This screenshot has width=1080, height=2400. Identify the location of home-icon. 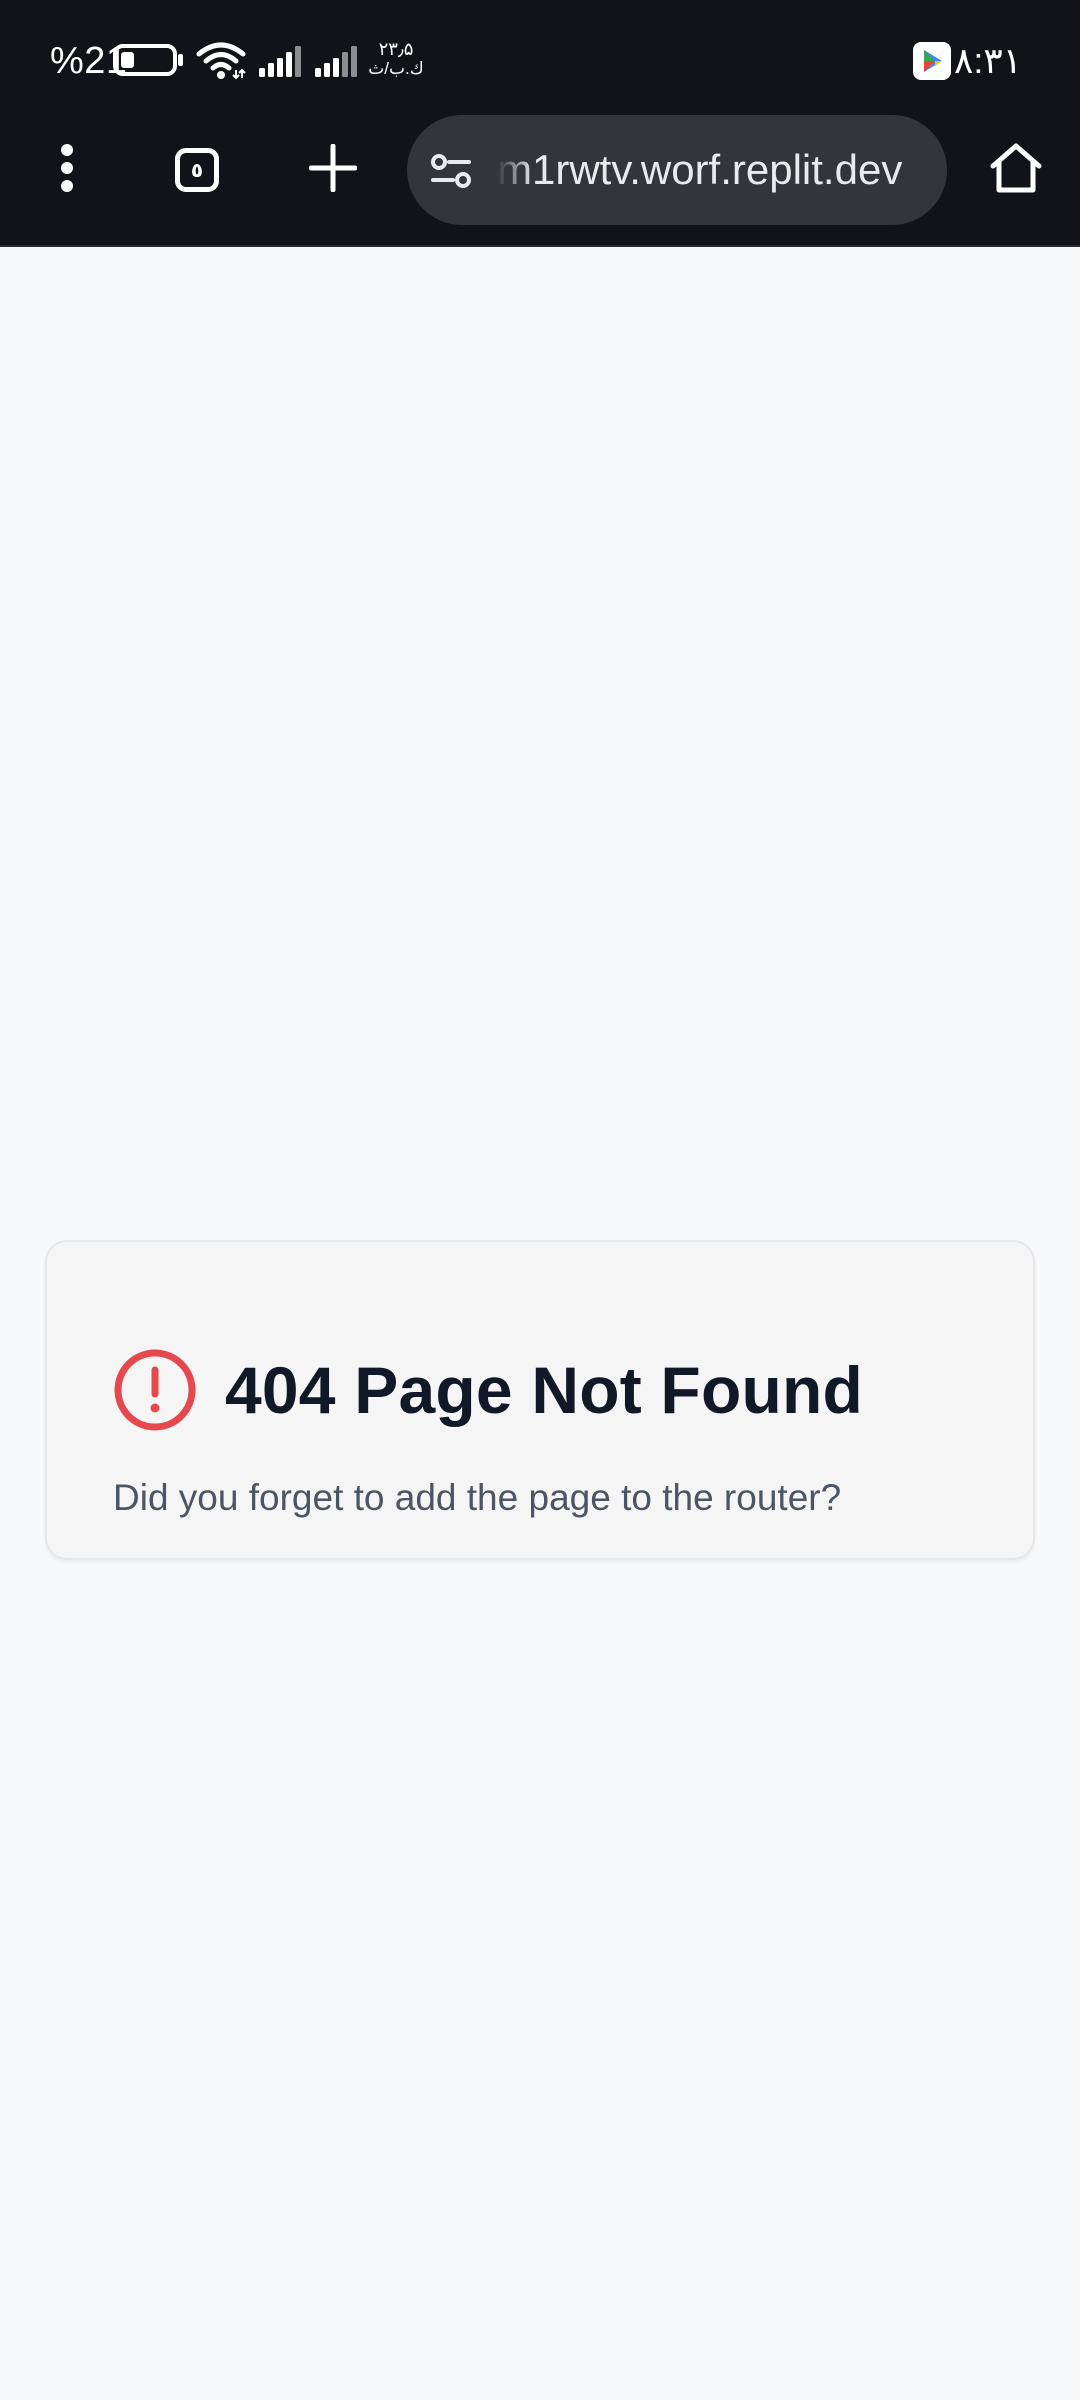
(1016, 170).